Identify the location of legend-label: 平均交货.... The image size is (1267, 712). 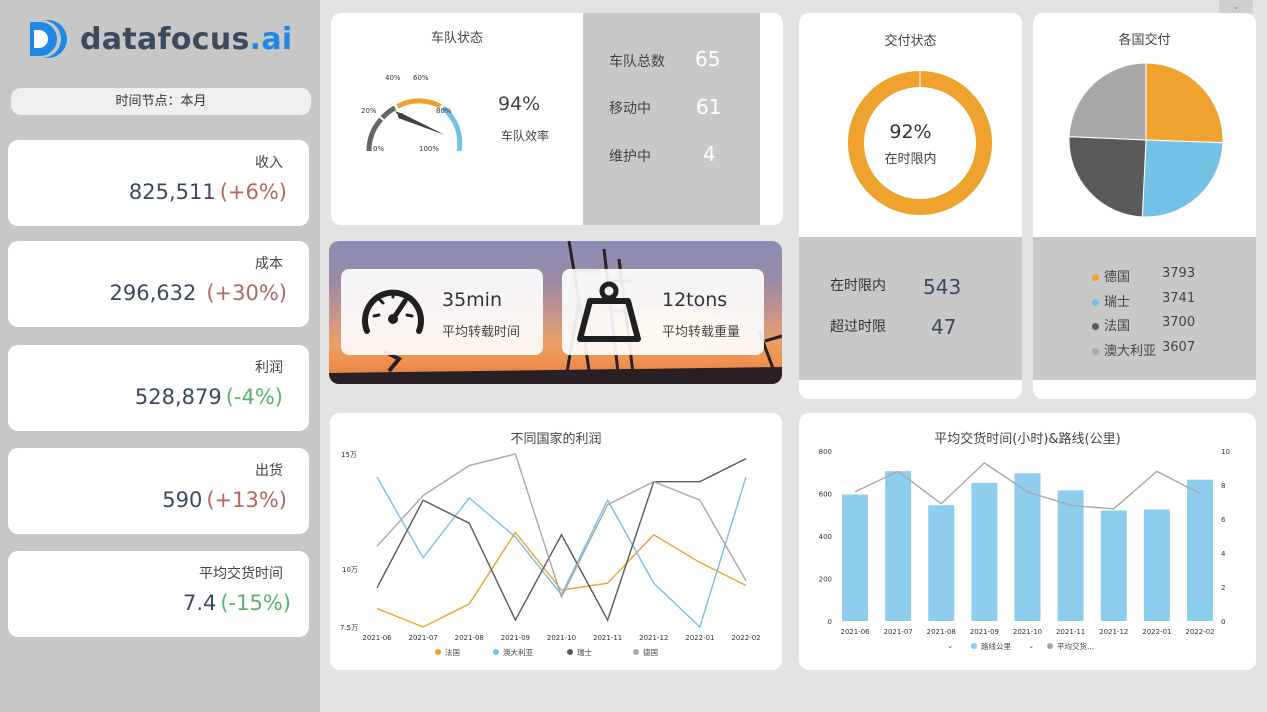
(1075, 646).